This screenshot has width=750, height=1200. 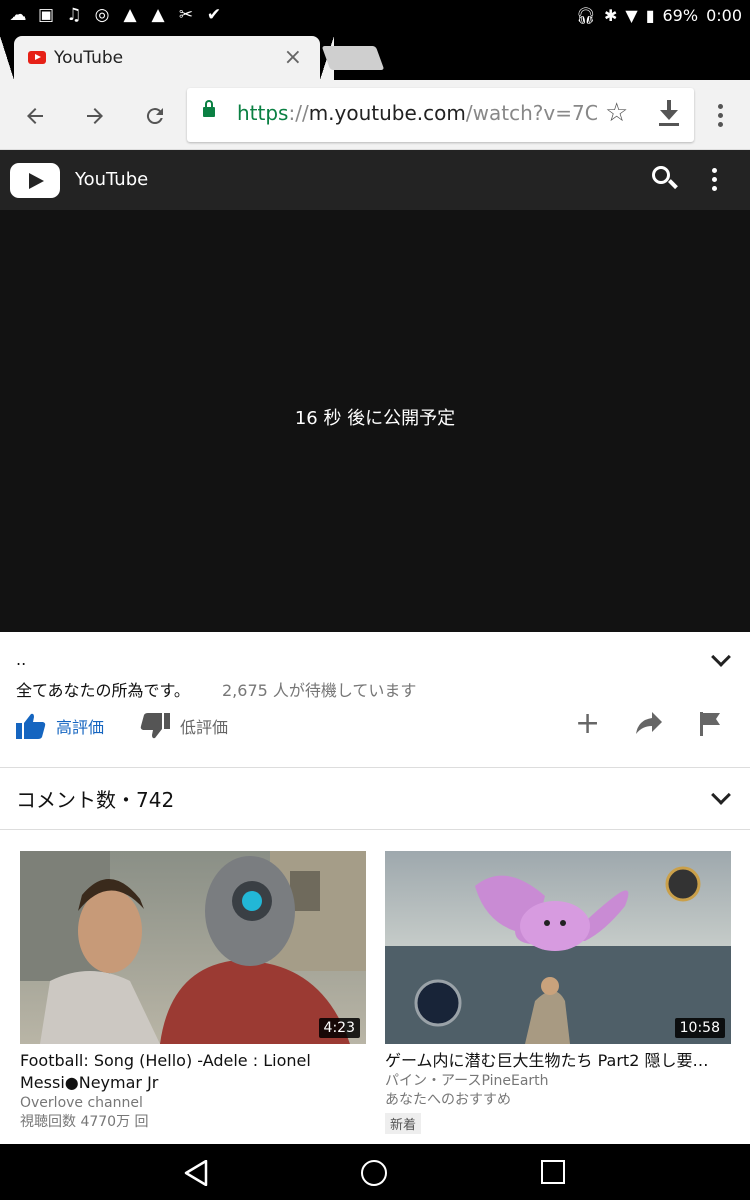 What do you see at coordinates (112, 179) in the screenshot?
I see `youtube-title: YouTube` at bounding box center [112, 179].